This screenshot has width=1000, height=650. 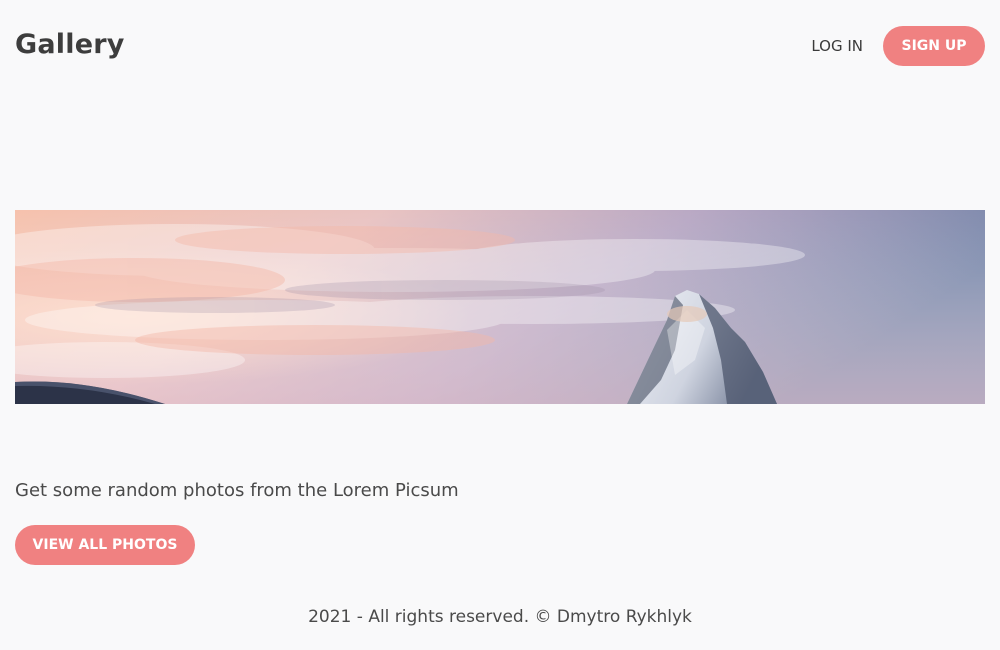 What do you see at coordinates (70, 44) in the screenshot?
I see `site-logo: Gallery` at bounding box center [70, 44].